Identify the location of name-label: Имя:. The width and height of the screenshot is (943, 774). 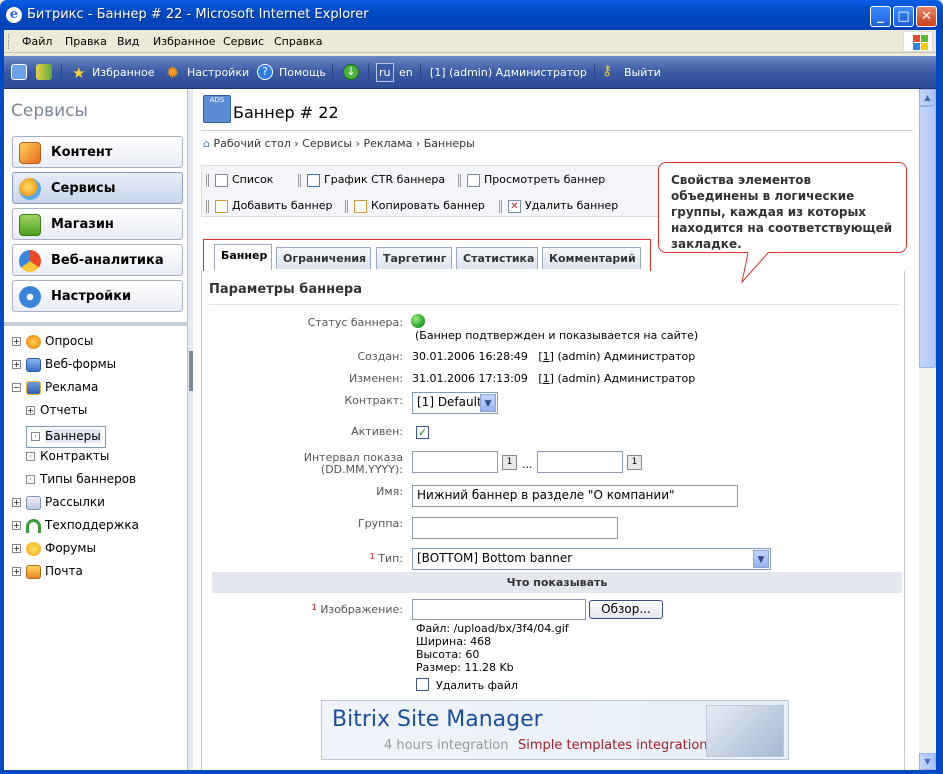
(389, 491).